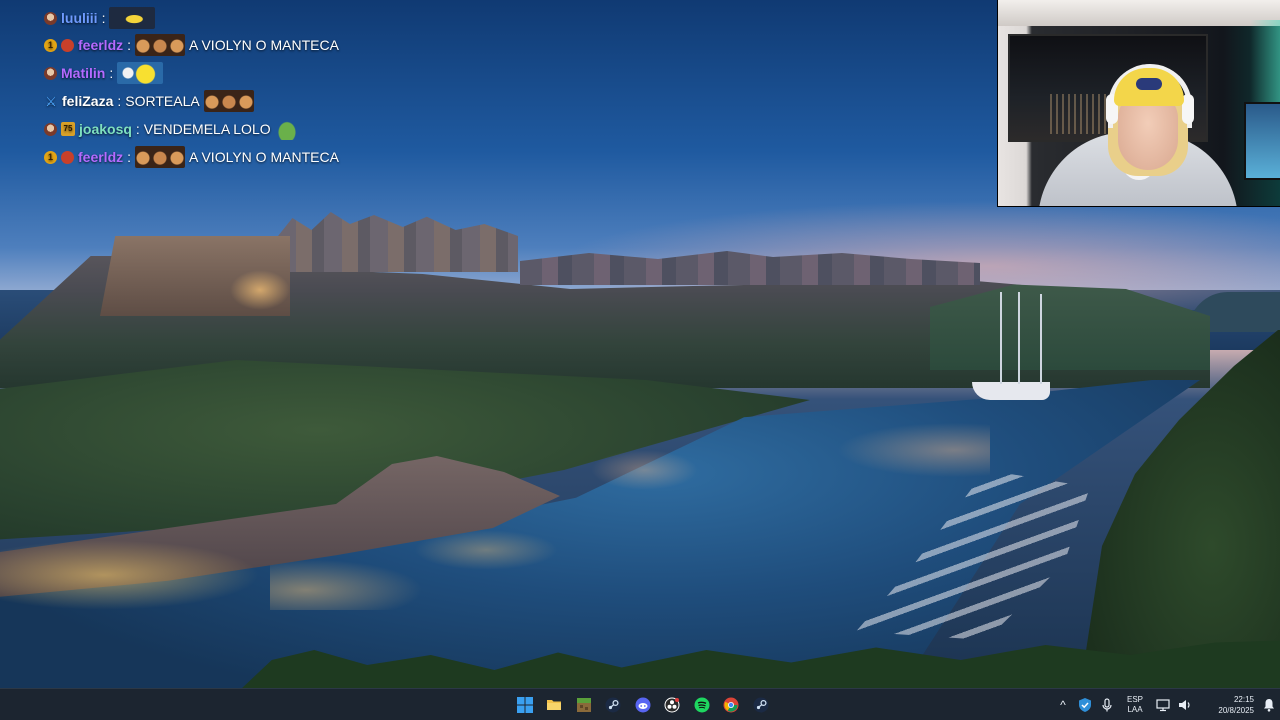 The width and height of the screenshot is (1280, 720). I want to click on tray-microphone-button, so click(1107, 704).